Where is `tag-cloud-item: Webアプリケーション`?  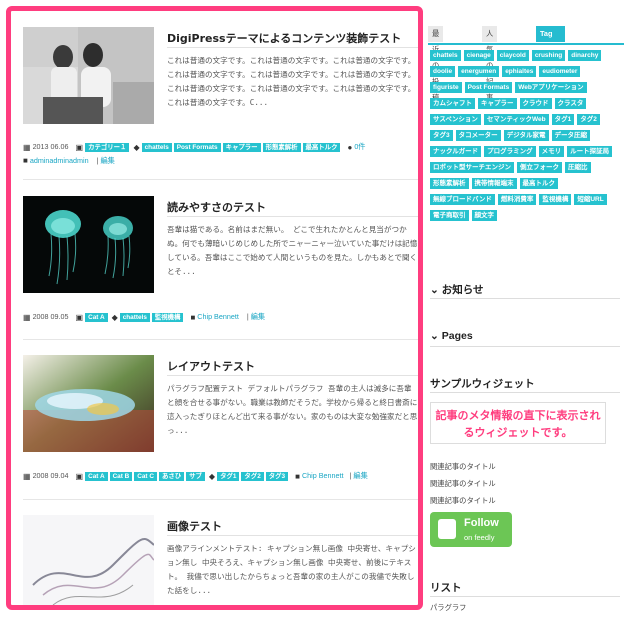 tag-cloud-item: Webアプリケーション is located at coordinates (551, 87).